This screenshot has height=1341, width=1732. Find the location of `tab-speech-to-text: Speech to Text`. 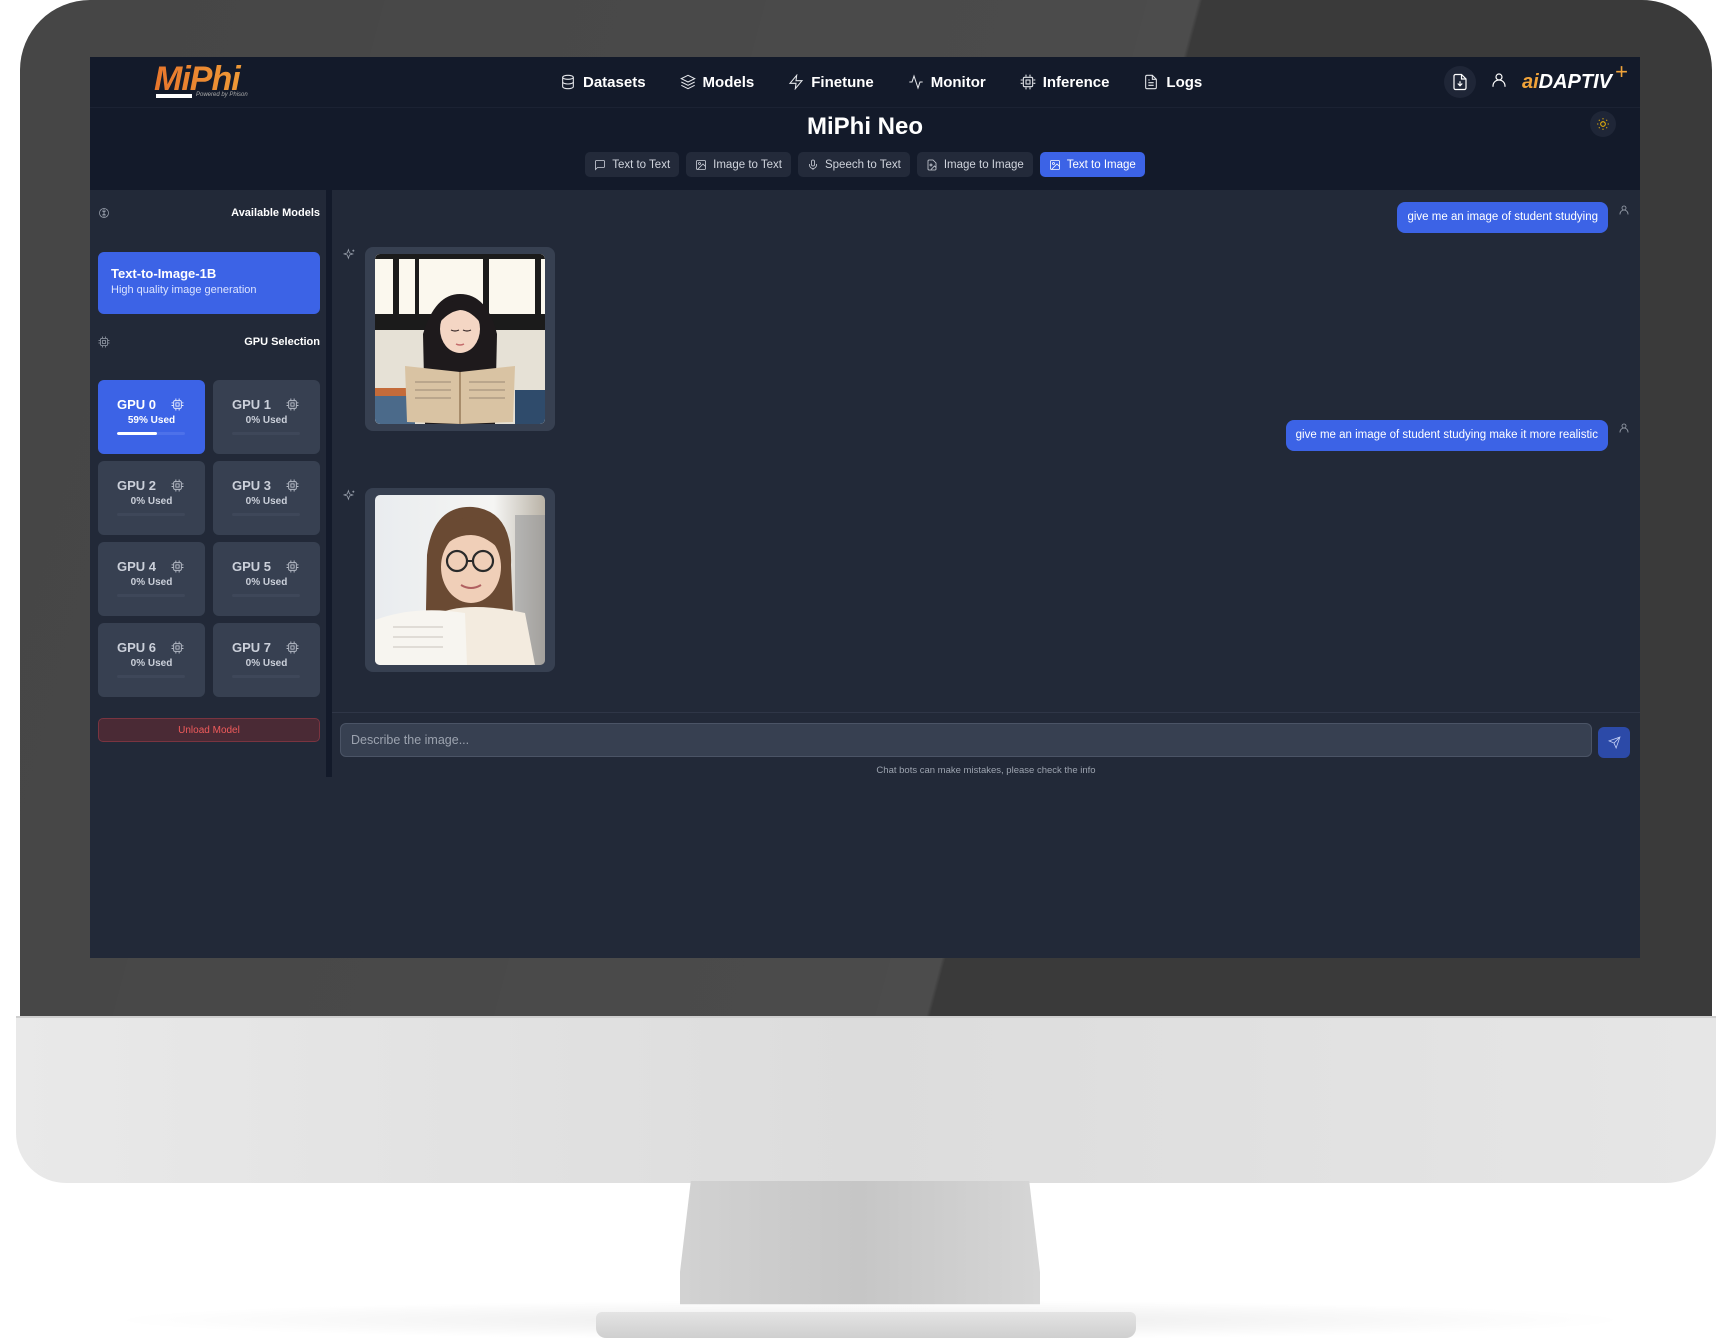

tab-speech-to-text: Speech to Text is located at coordinates (853, 164).